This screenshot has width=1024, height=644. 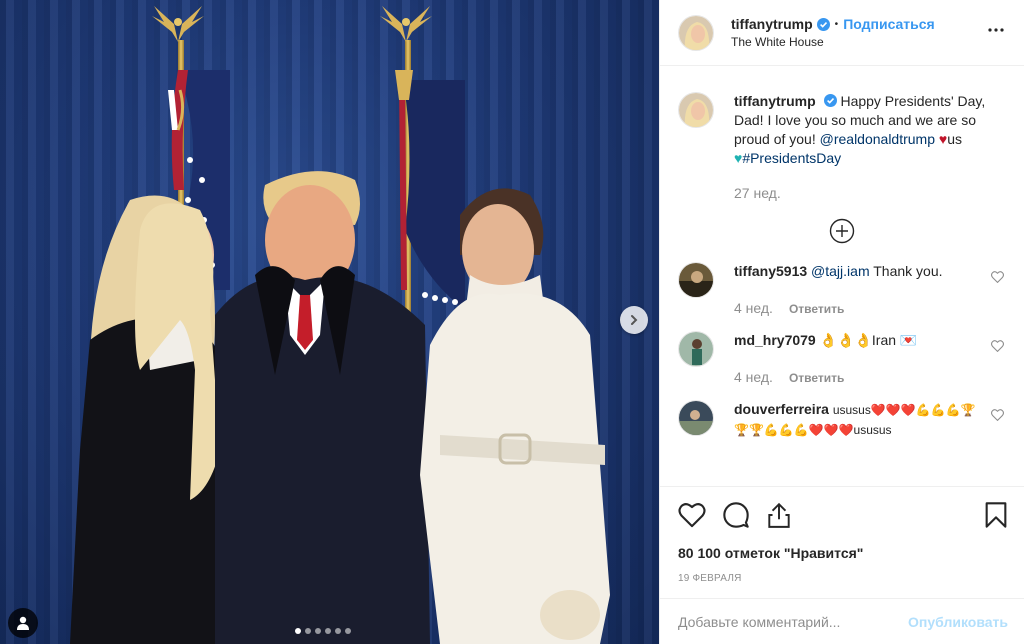 What do you see at coordinates (406, 24) in the screenshot?
I see `eagle-finial-right` at bounding box center [406, 24].